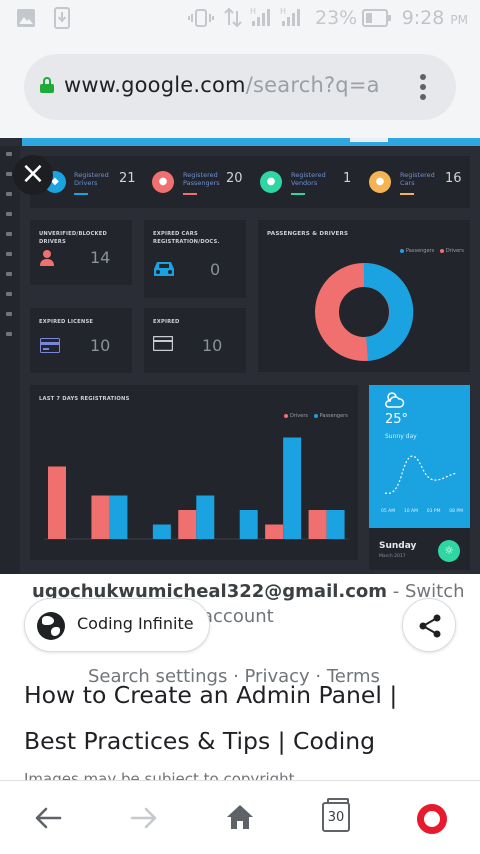  I want to click on menu-icon, so click(423, 87).